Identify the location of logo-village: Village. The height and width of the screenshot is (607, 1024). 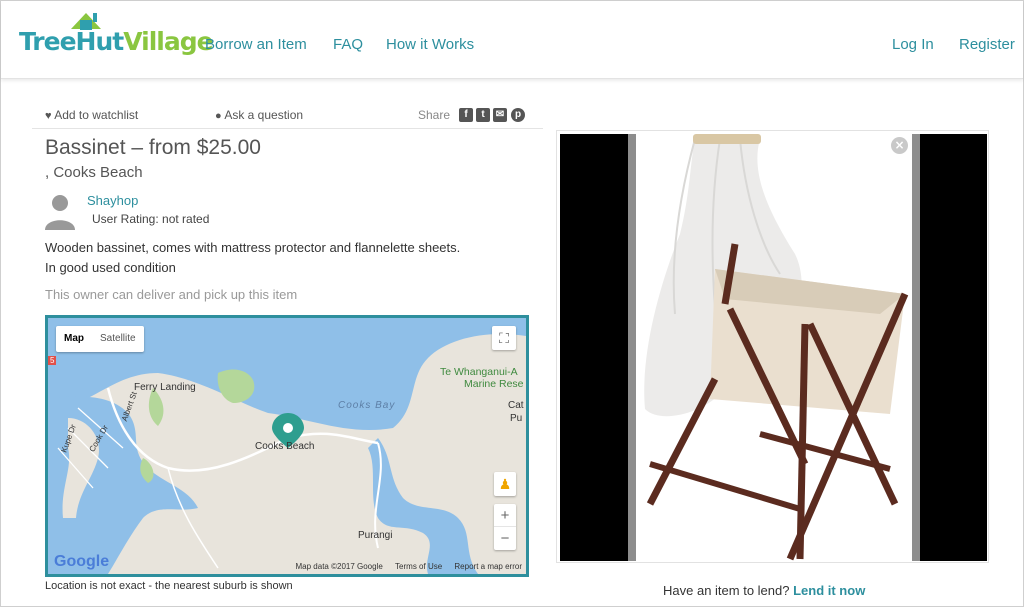
(168, 41).